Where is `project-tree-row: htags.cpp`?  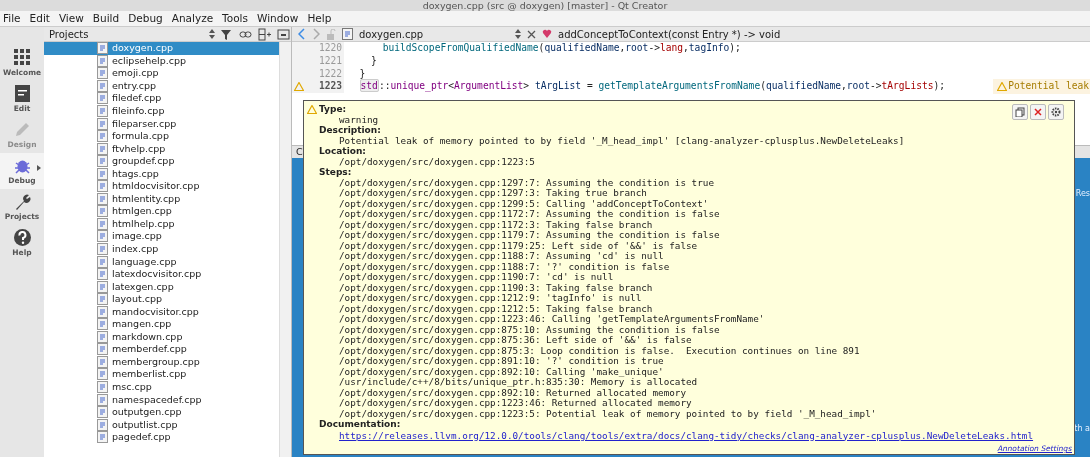 project-tree-row: htags.cpp is located at coordinates (161, 173).